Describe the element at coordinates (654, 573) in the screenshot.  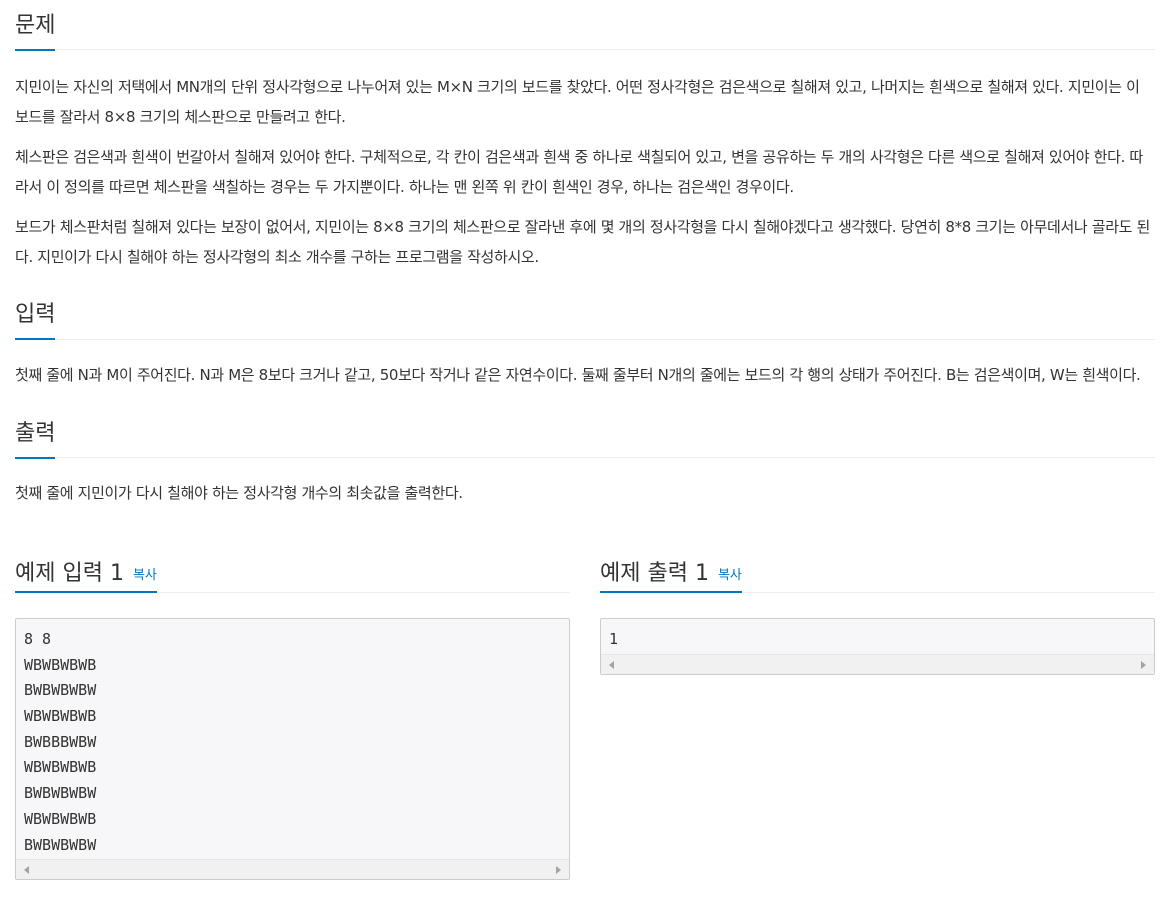
I see `sample-output-title: 예제 출력 1` at that location.